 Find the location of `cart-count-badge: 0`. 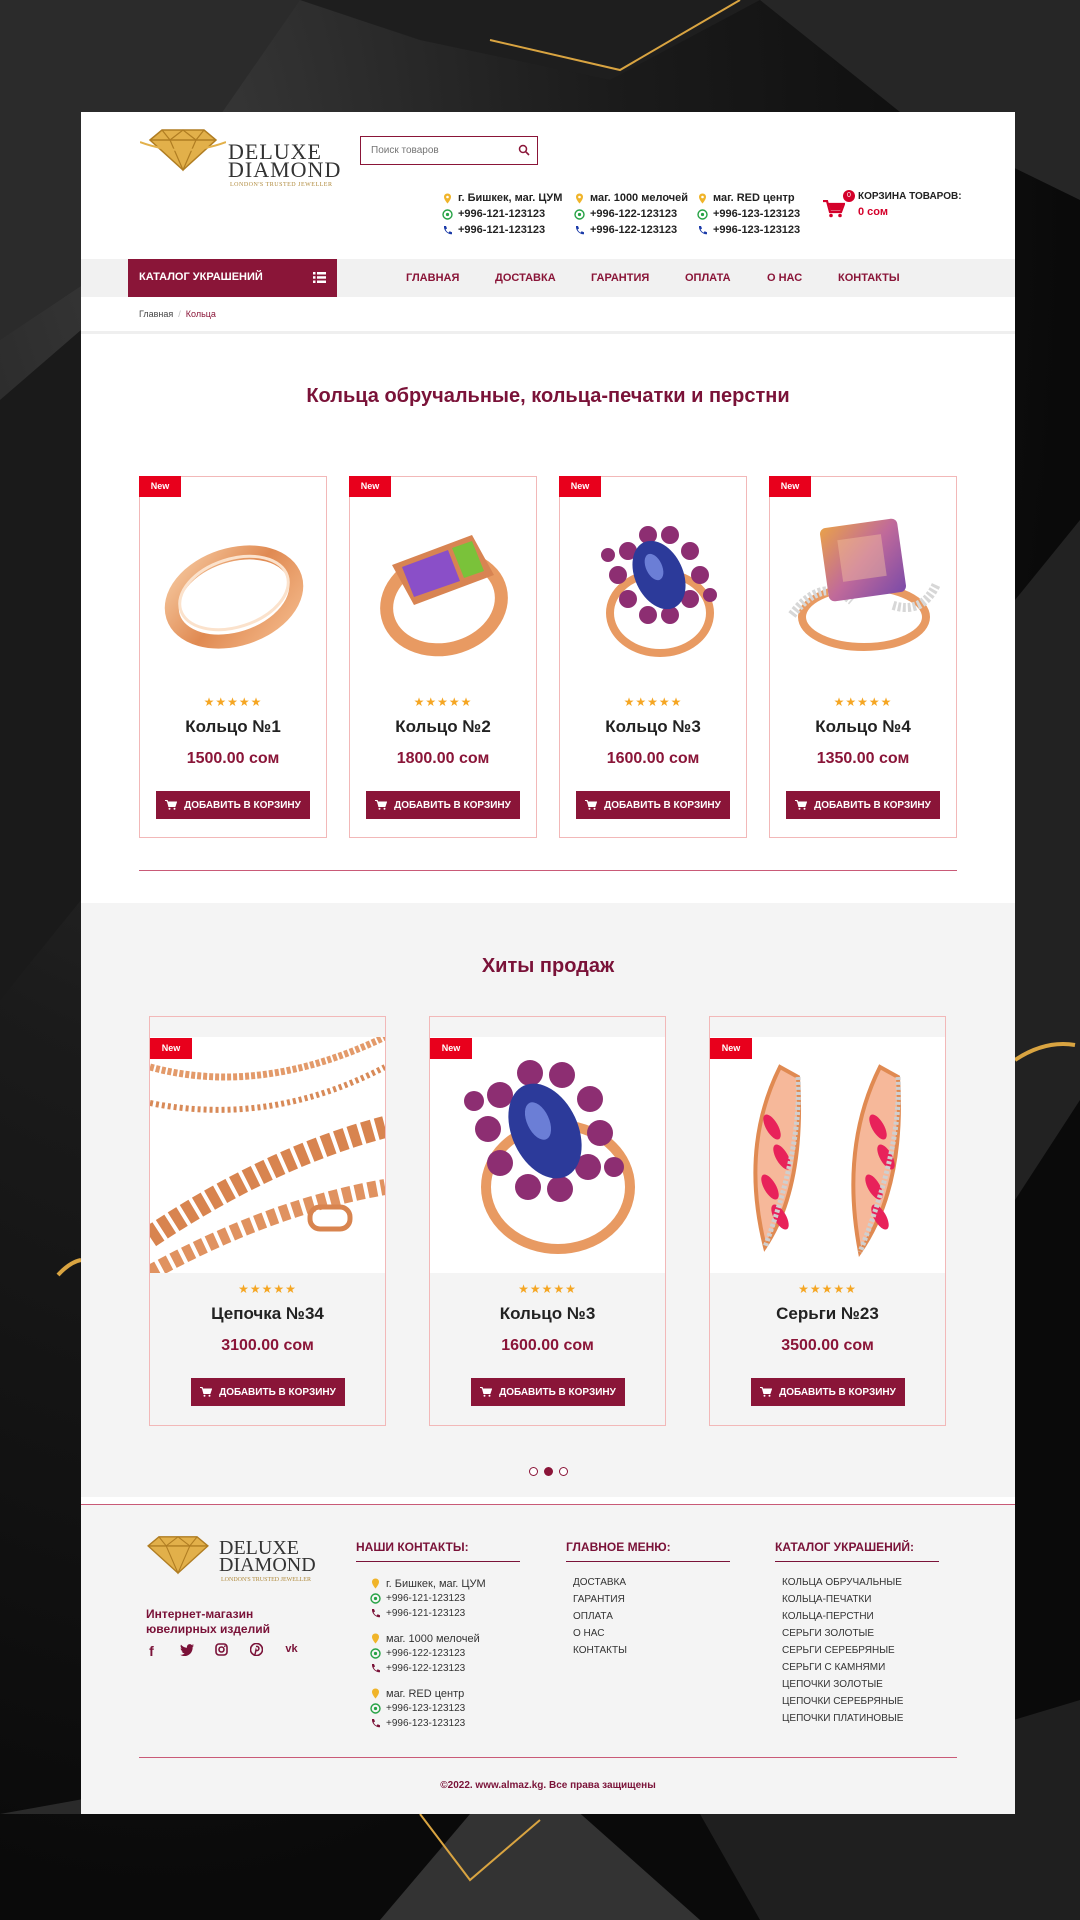

cart-count-badge: 0 is located at coordinates (849, 196).